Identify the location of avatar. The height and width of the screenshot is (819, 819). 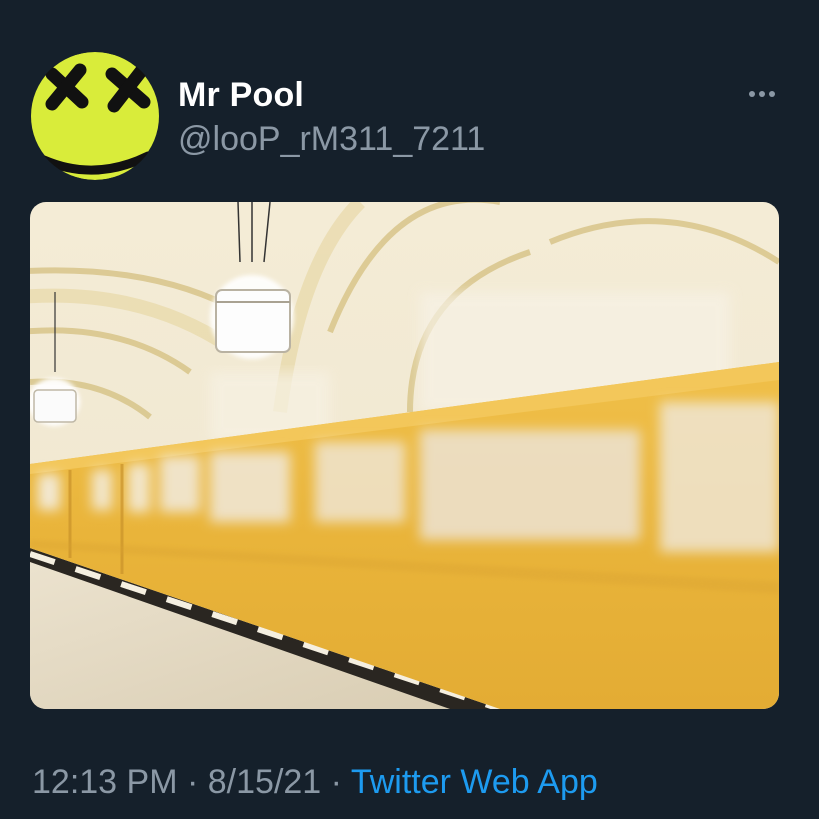
(95, 116).